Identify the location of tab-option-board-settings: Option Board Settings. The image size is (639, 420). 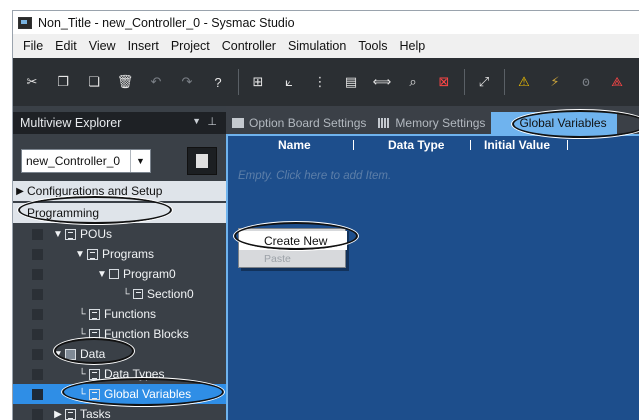
(299, 123).